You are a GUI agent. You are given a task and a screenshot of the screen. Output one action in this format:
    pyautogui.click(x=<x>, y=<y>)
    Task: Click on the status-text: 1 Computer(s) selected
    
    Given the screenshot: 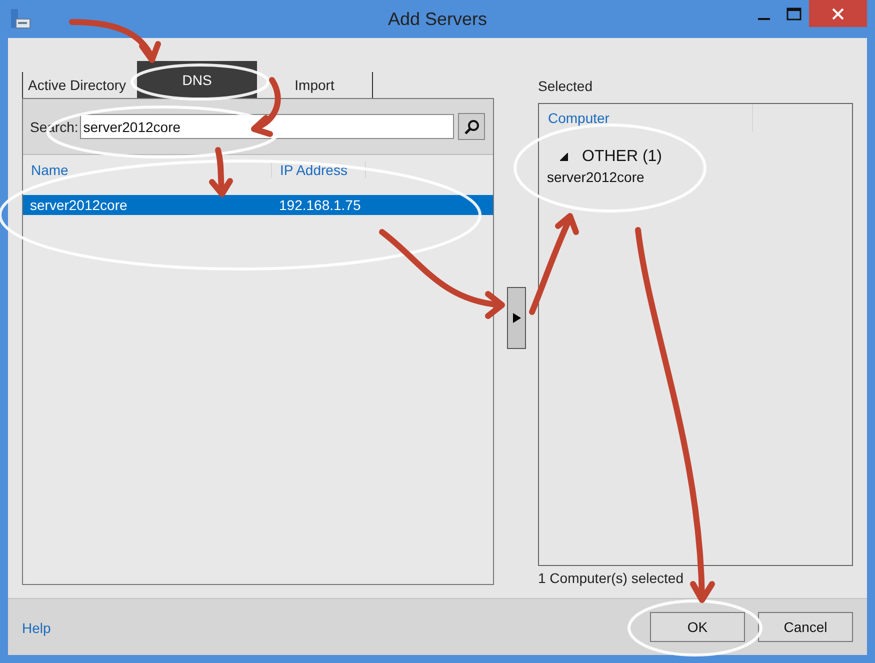 What is the action you would take?
    pyautogui.click(x=611, y=578)
    